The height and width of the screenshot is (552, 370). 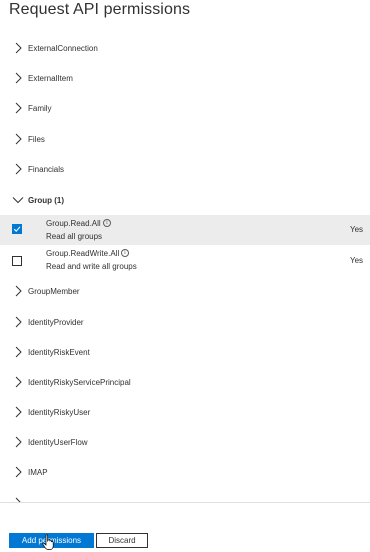 What do you see at coordinates (73, 223) in the screenshot?
I see `permission-name: Group.Read.All` at bounding box center [73, 223].